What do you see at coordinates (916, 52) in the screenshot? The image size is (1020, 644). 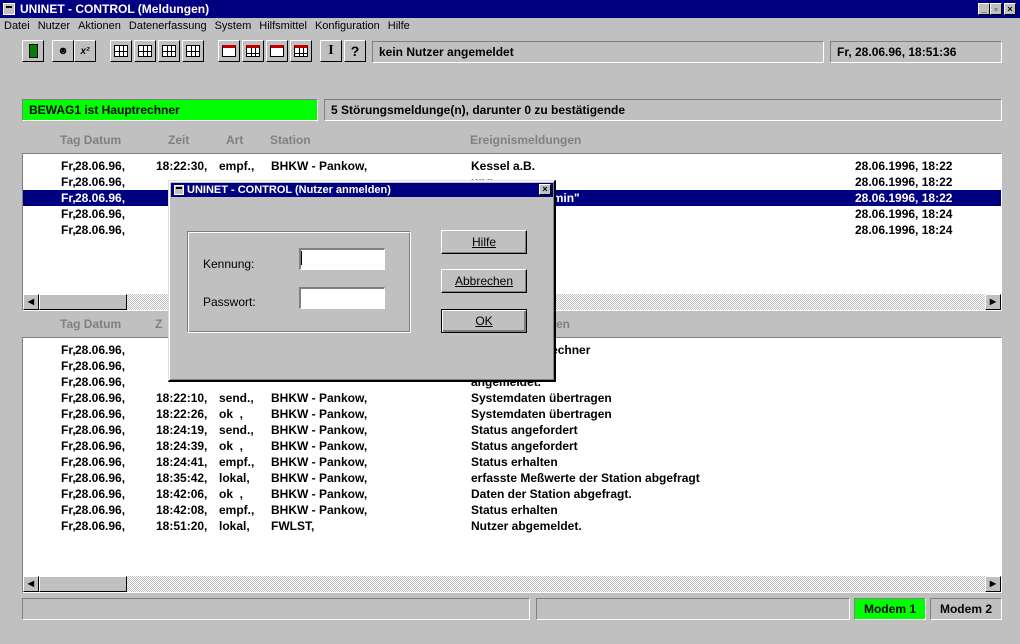 I see `clock-display: Fr, 28.06.96, 18:51:36` at bounding box center [916, 52].